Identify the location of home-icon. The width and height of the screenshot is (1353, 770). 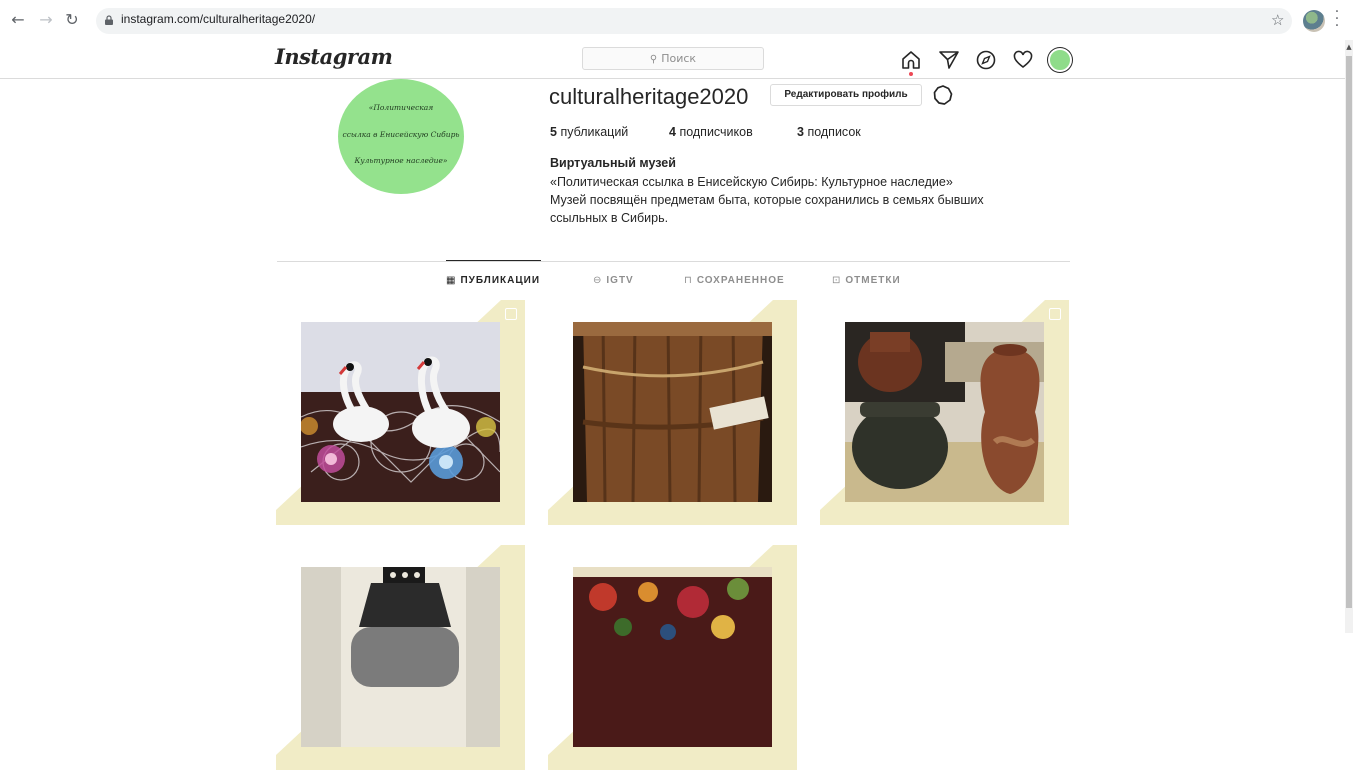
(911, 60).